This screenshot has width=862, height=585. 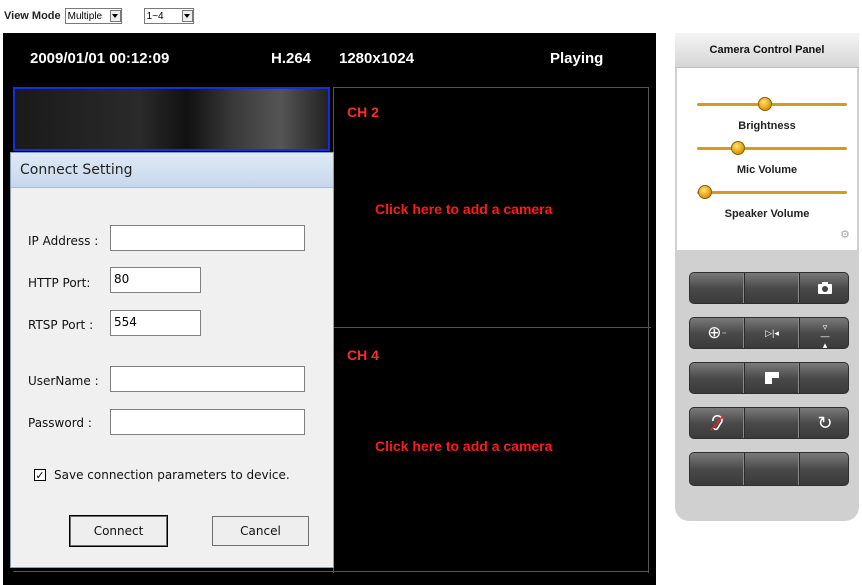 What do you see at coordinates (577, 58) in the screenshot?
I see `play-state-text: Playing` at bounding box center [577, 58].